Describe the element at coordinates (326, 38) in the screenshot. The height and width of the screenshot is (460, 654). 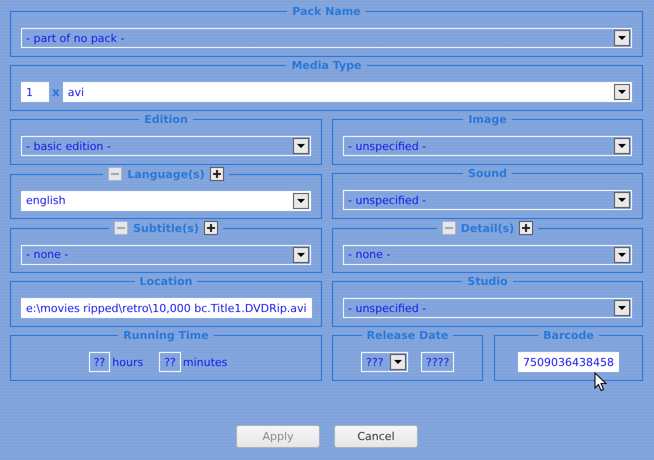
I see `select-field: - part of no pack -` at that location.